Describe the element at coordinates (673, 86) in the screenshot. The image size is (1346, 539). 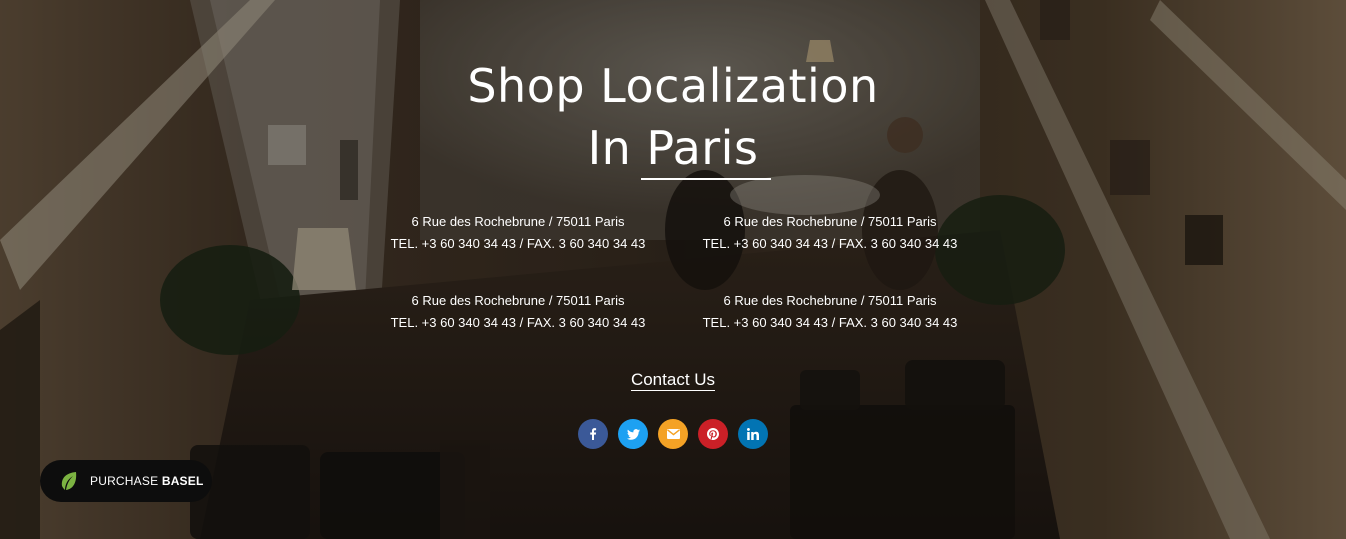
I see `hero-title-line-1: Shop Localization` at that location.